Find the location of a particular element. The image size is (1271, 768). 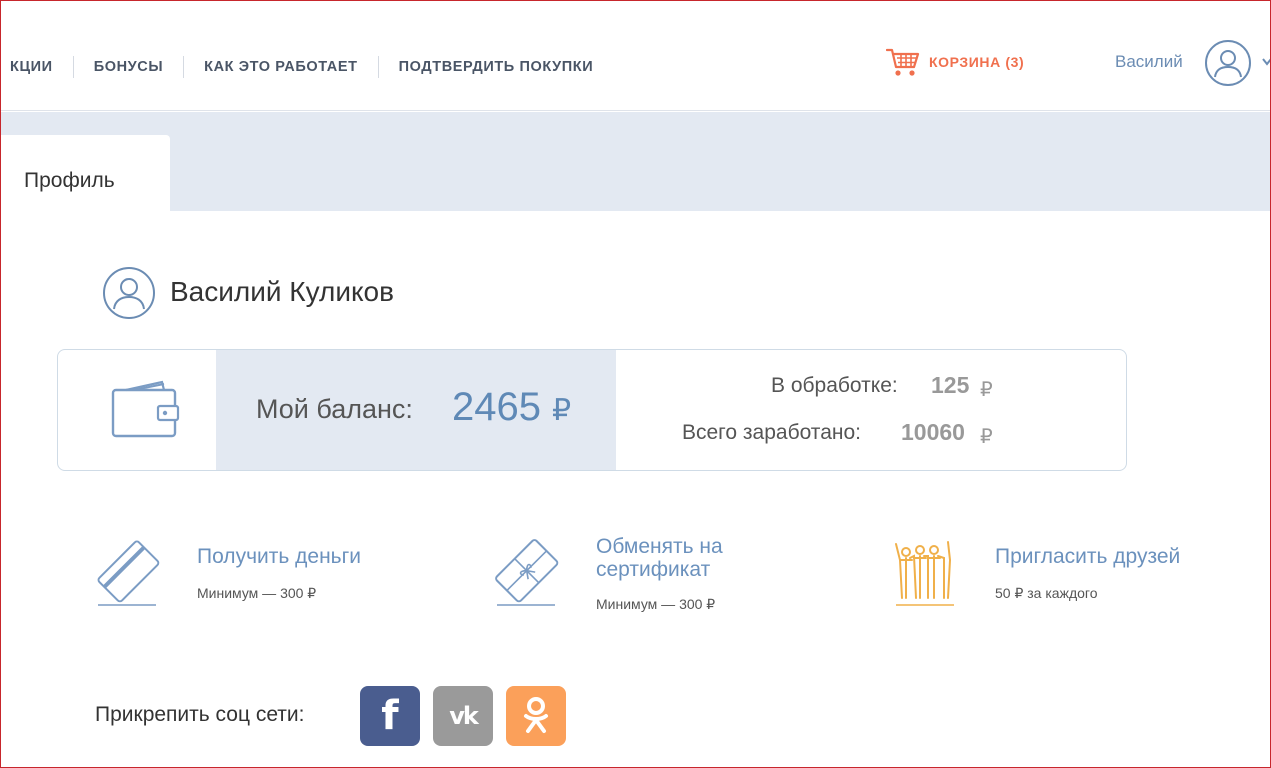

earned-currency: ₽ is located at coordinates (986, 437).